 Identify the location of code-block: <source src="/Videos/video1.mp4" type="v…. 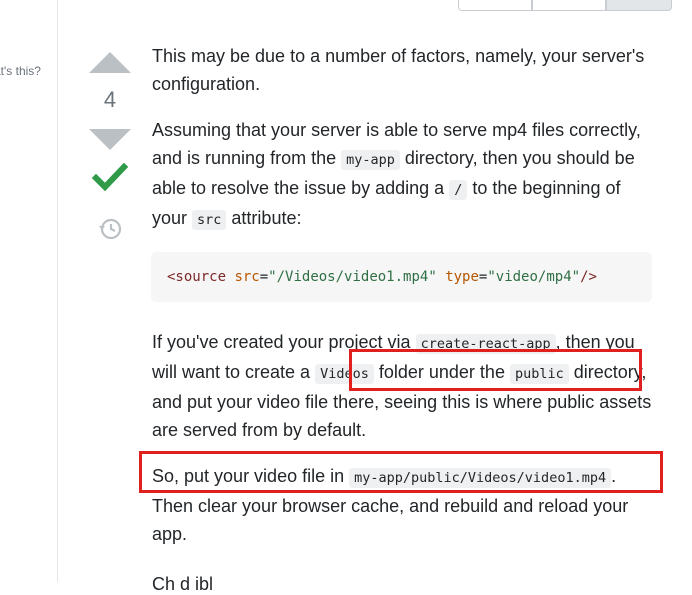
(401, 277).